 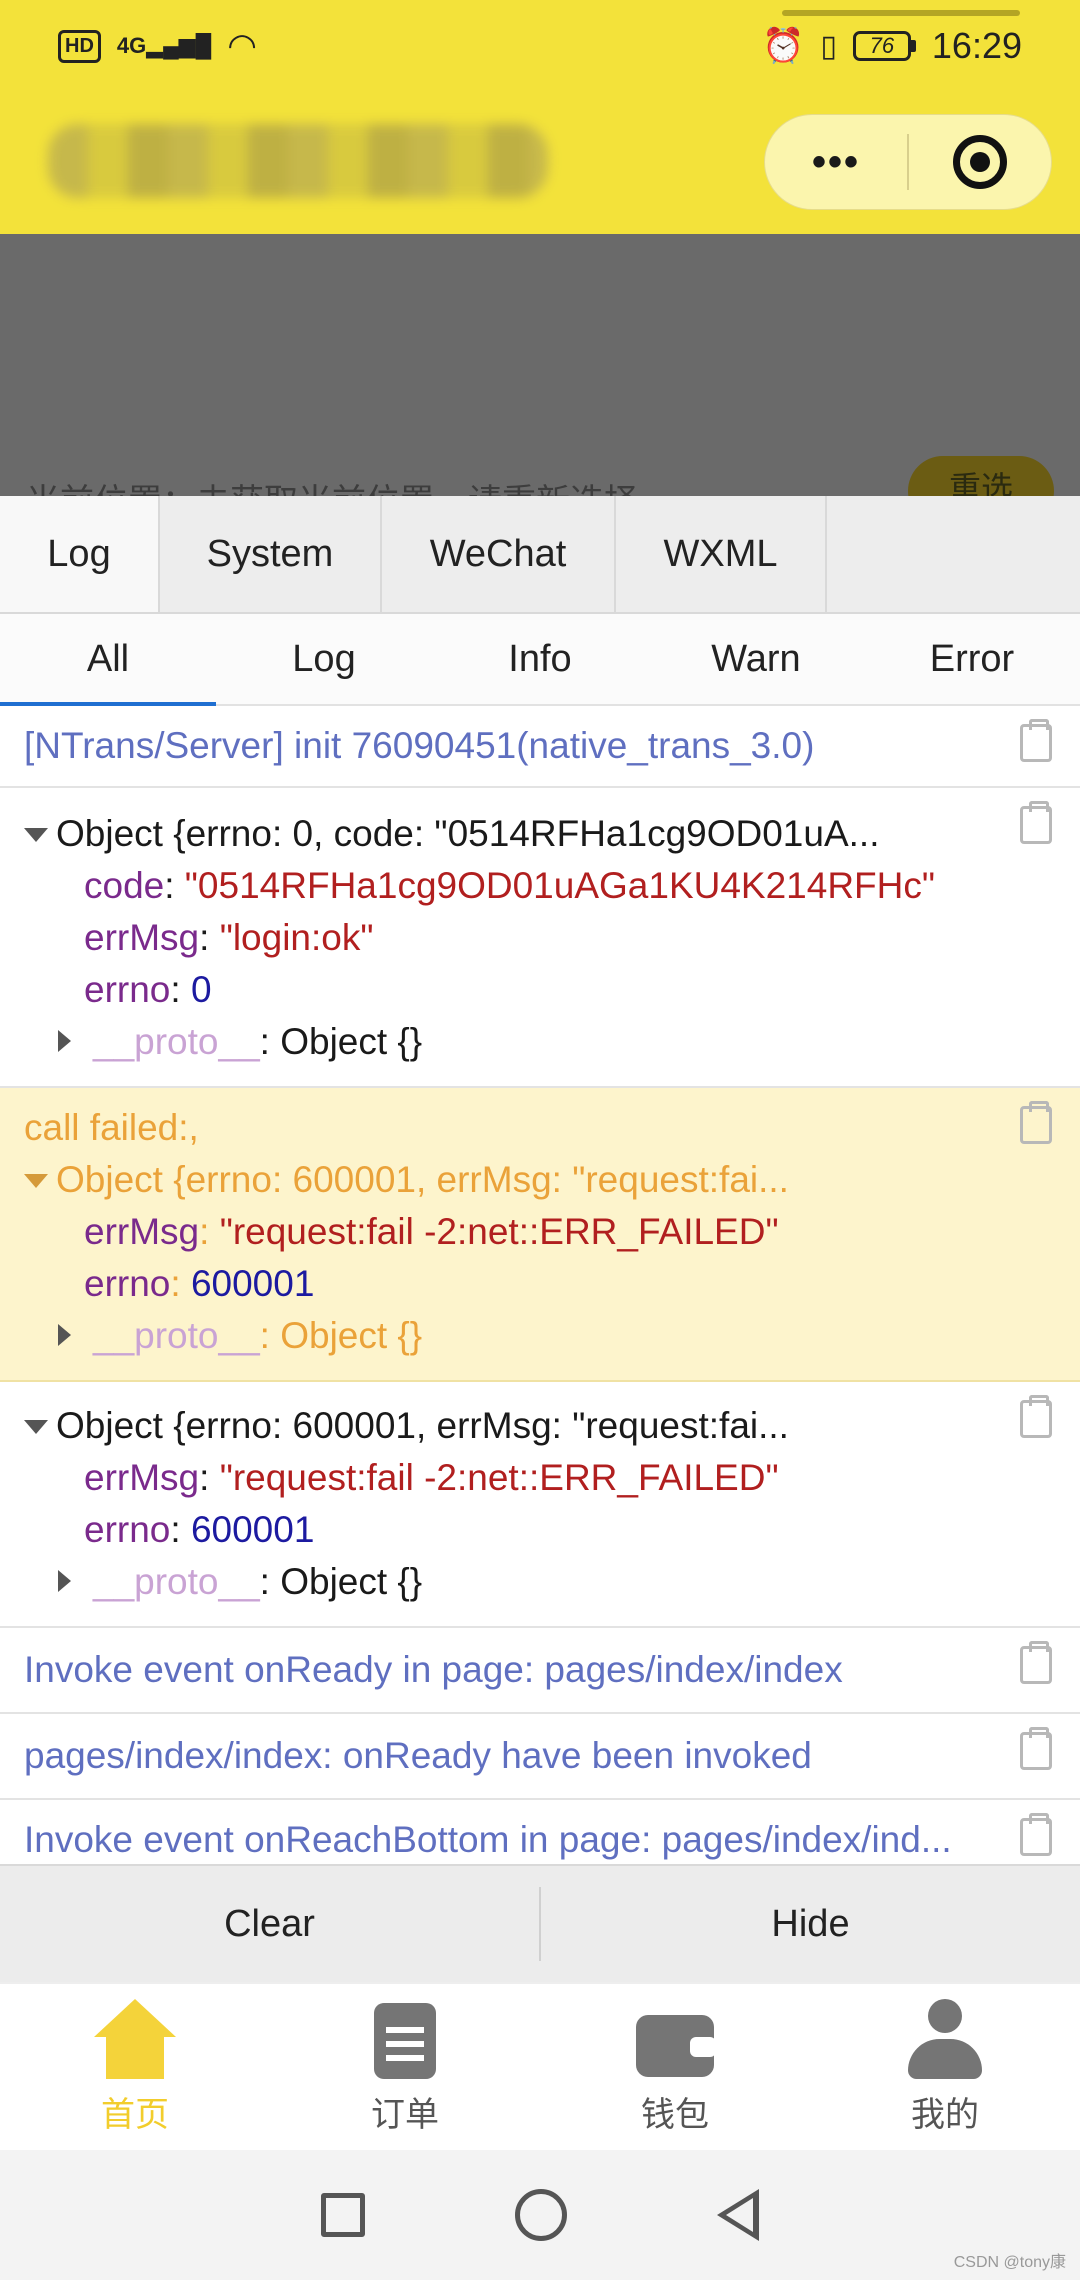 I want to click on blurred-page-title, so click(x=298, y=161).